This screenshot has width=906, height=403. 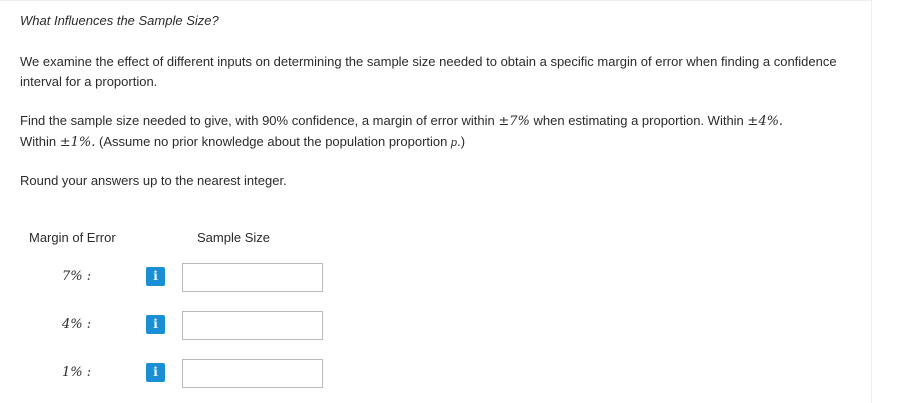 I want to click on row-label-4-percent: 4% :, so click(x=77, y=324).